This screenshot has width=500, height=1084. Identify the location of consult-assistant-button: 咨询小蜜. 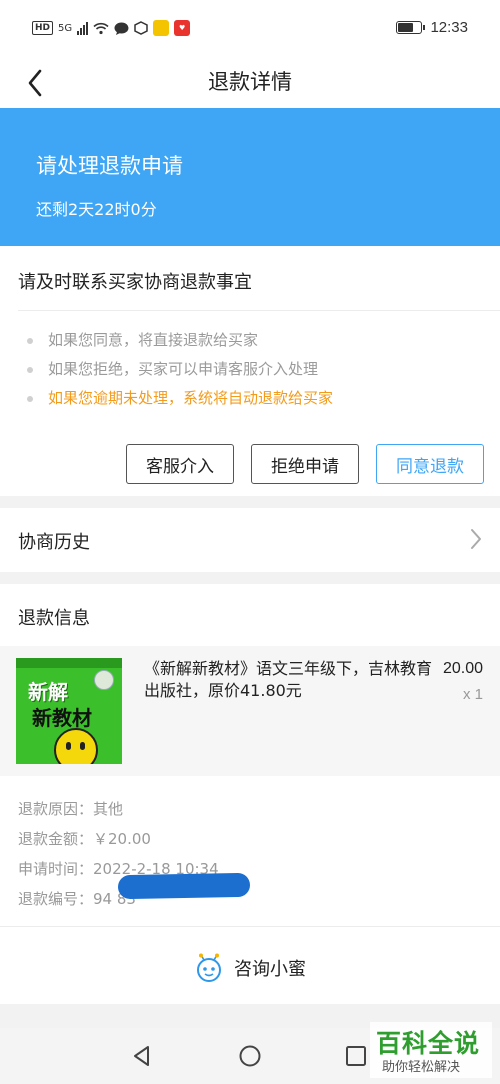
(250, 968).